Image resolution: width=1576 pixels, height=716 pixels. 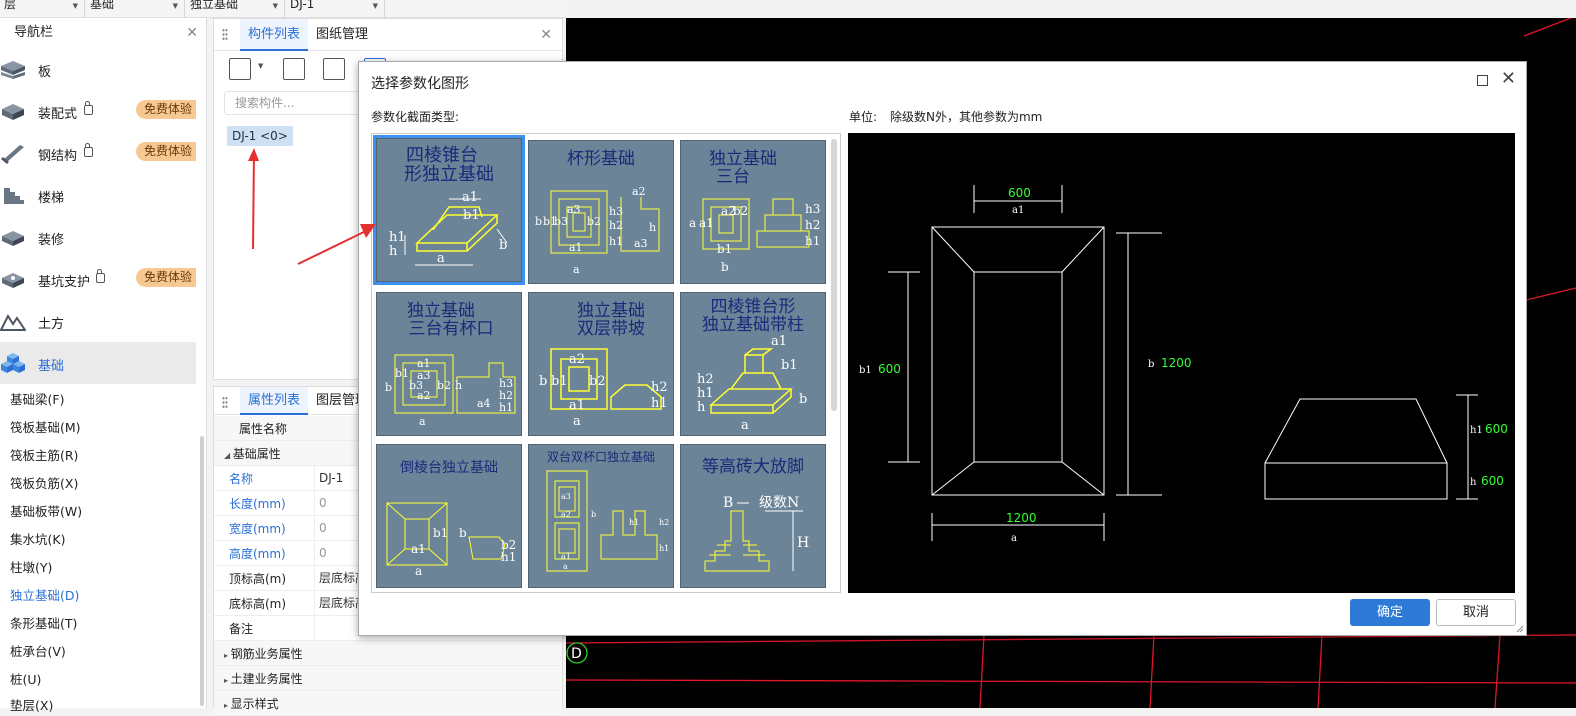 What do you see at coordinates (449, 210) in the screenshot?
I see `shape-cell-pyramid-frustum: 四棱锥台 形独立基础 a1 b1 h1 h a b` at bounding box center [449, 210].